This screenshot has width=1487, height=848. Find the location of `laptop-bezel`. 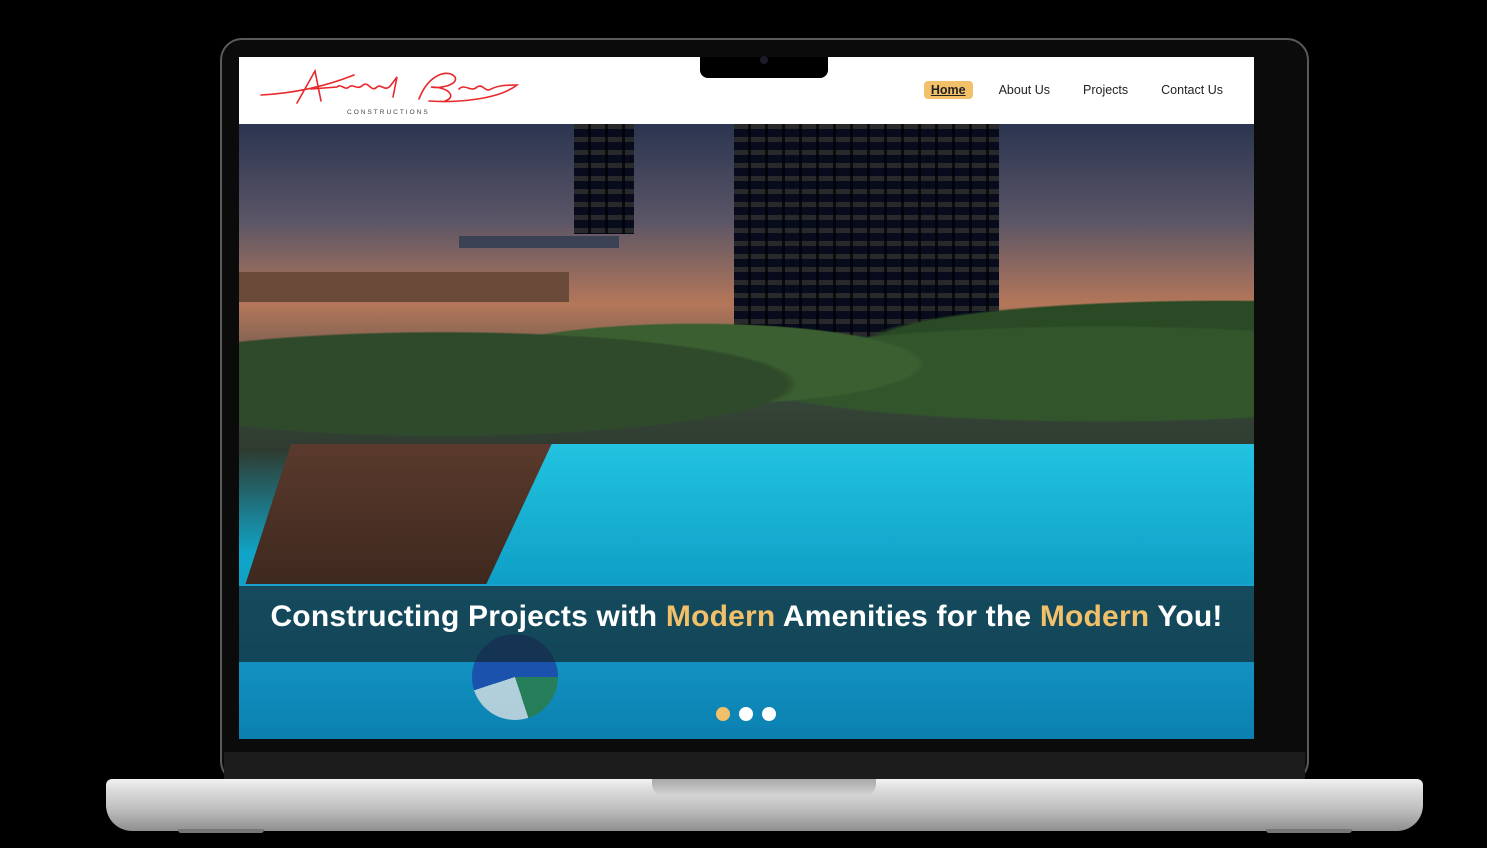

laptop-bezel is located at coordinates (764, 766).